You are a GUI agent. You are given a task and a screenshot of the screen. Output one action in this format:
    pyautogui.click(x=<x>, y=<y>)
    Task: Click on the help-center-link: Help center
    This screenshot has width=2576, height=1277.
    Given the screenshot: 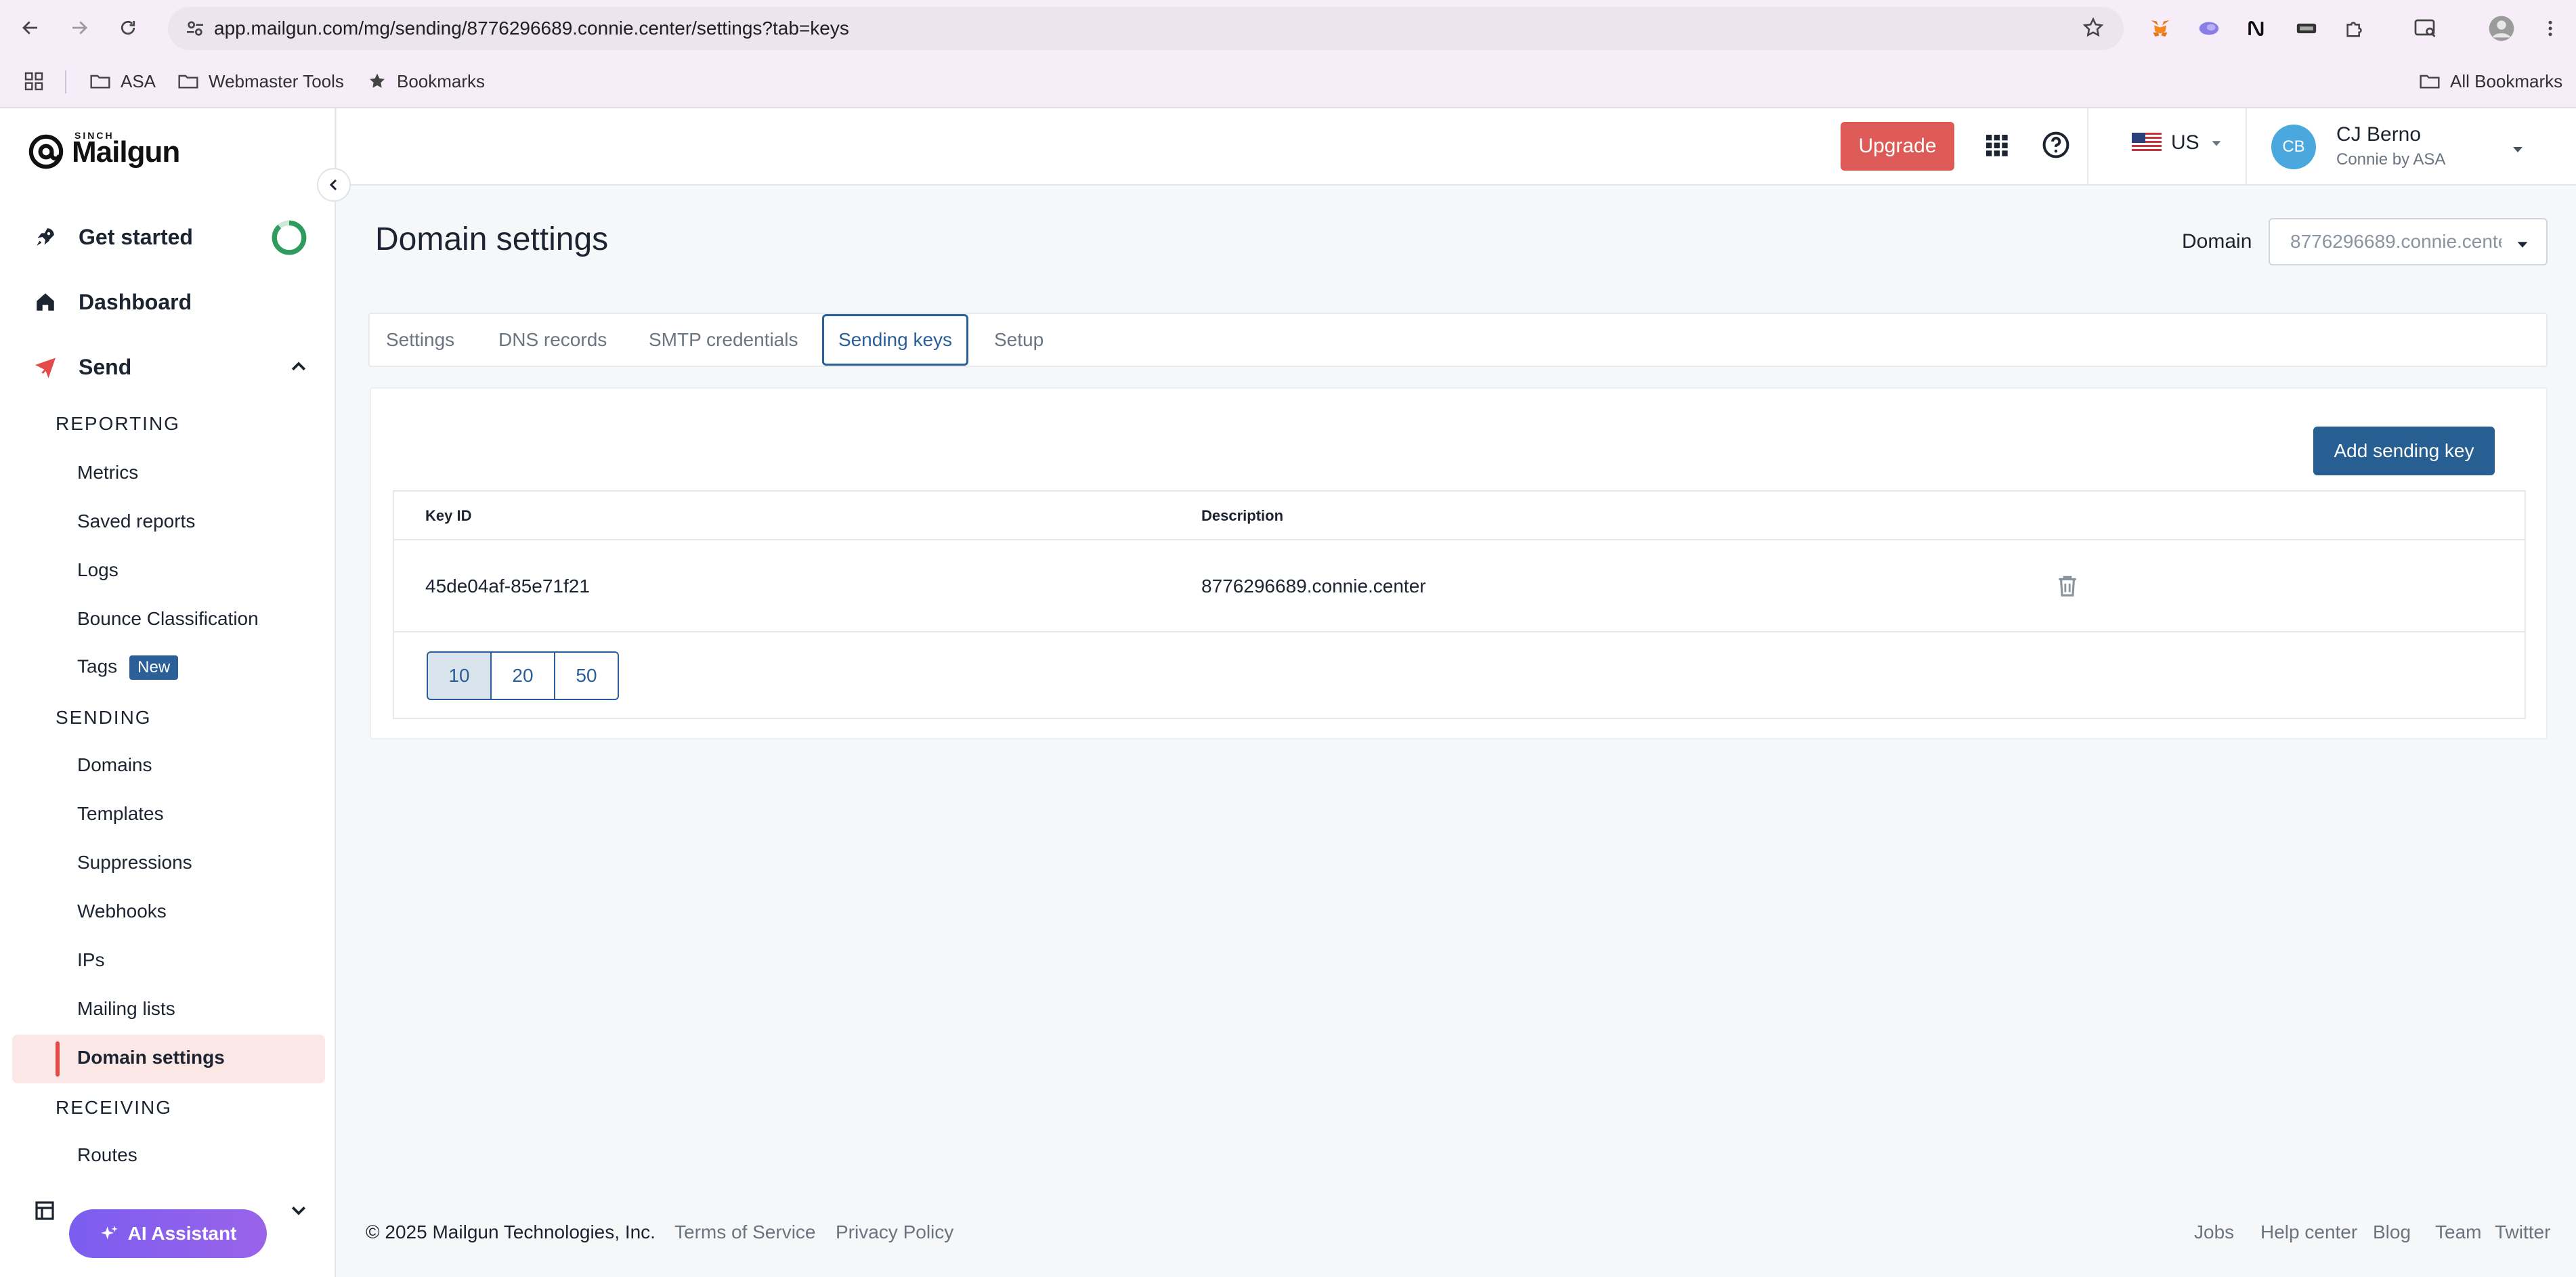 What is the action you would take?
    pyautogui.click(x=2308, y=1232)
    